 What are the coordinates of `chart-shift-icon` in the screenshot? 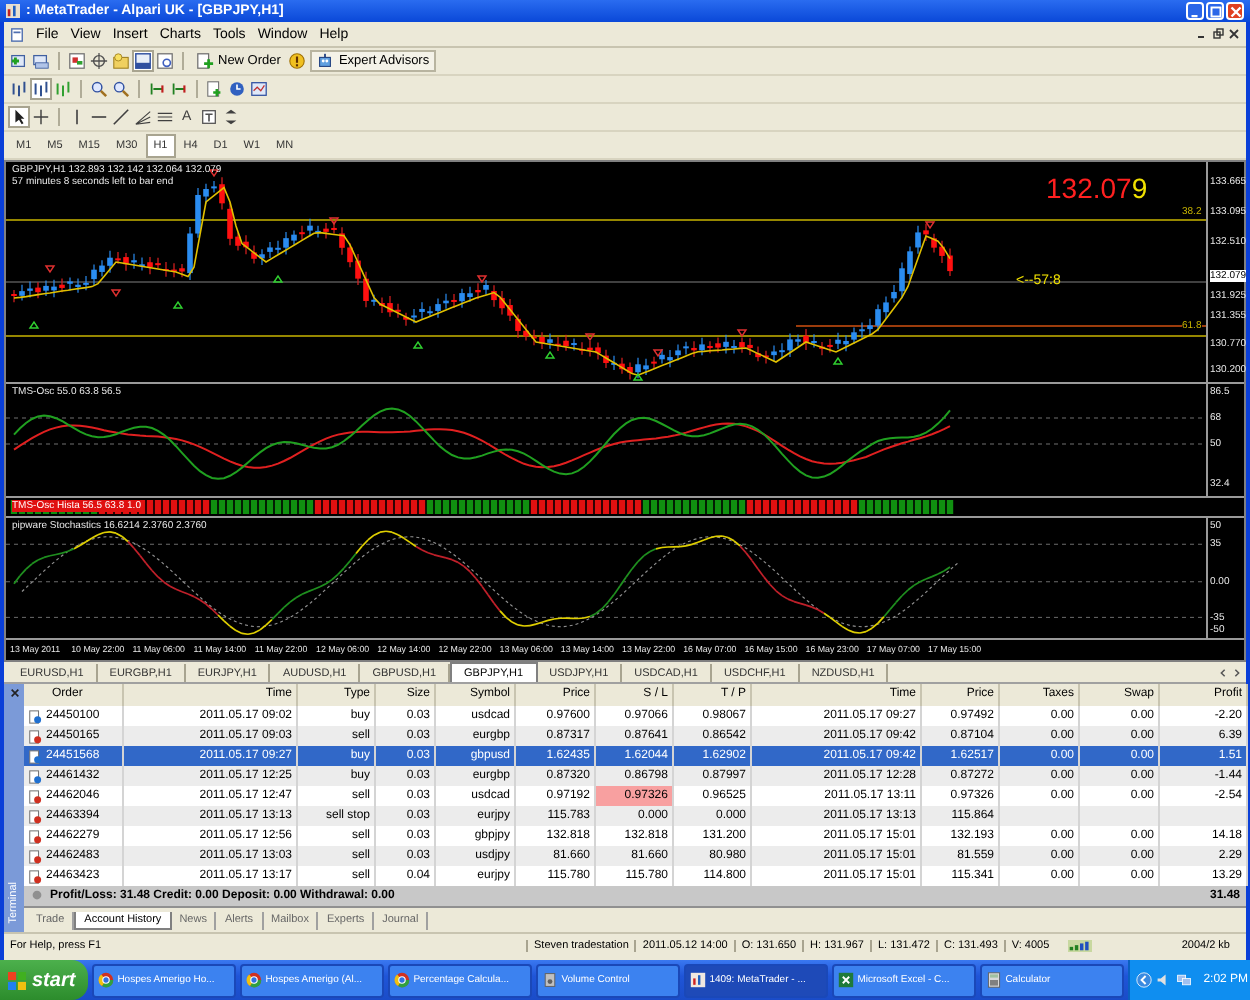 It's located at (179, 89).